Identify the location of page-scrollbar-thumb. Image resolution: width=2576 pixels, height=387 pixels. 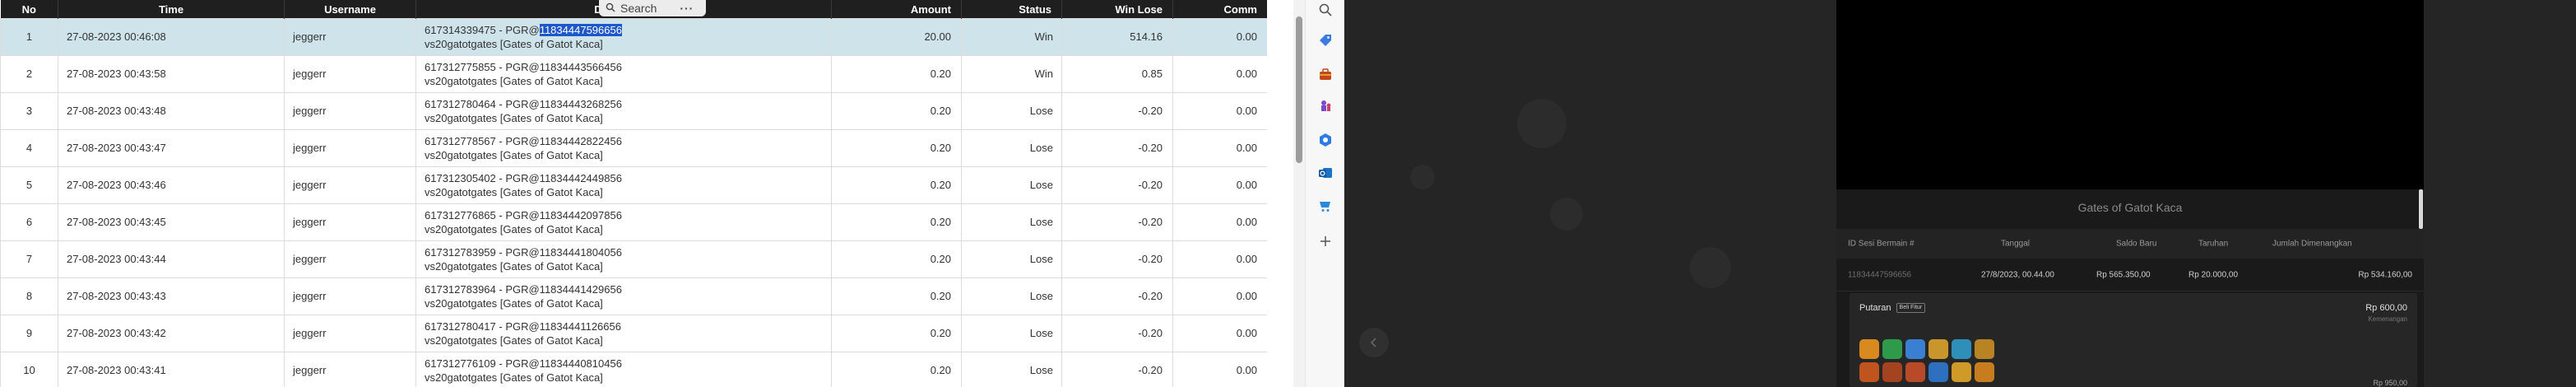
(1299, 90).